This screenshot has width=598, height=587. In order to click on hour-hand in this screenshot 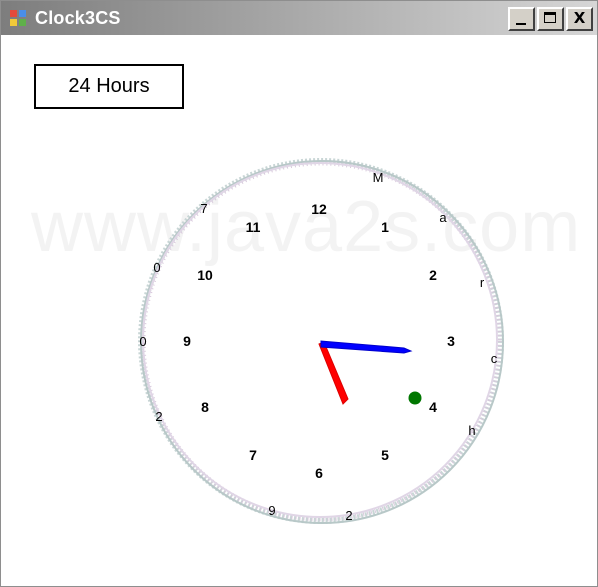, I will do `click(366, 347)`.